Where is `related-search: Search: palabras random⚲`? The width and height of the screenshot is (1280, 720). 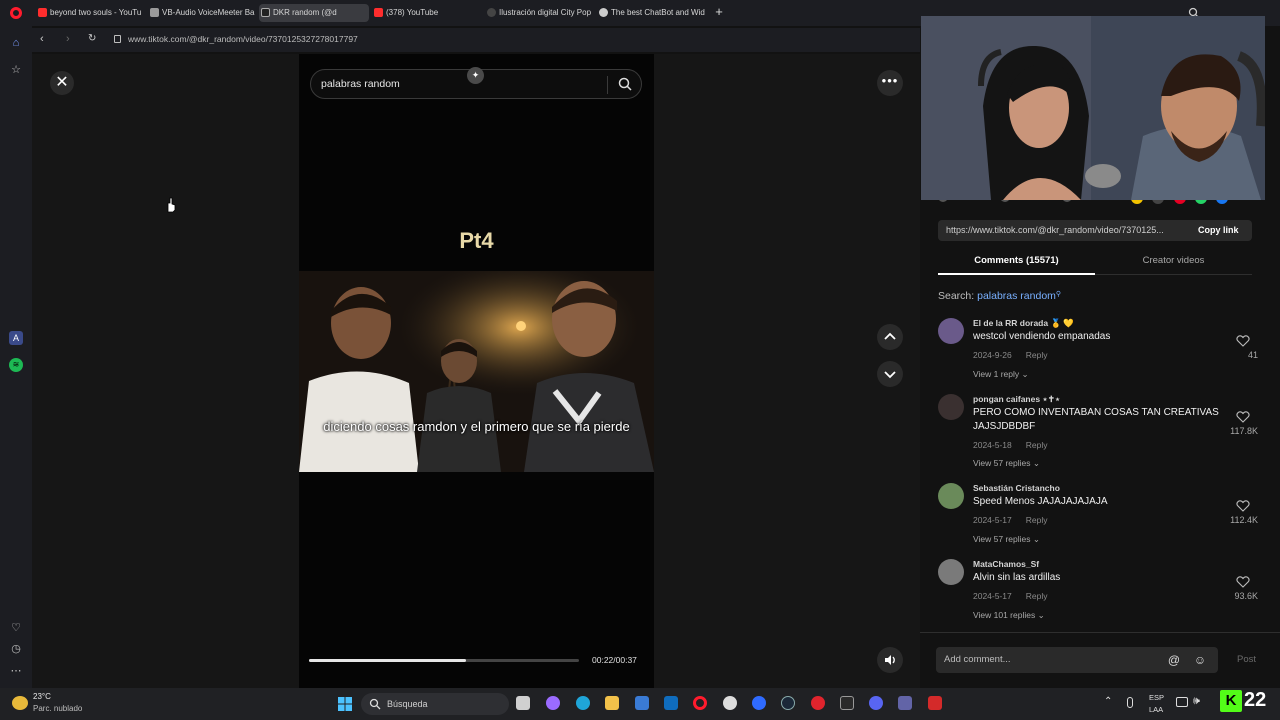
related-search: Search: palabras random⚲ is located at coordinates (999, 296).